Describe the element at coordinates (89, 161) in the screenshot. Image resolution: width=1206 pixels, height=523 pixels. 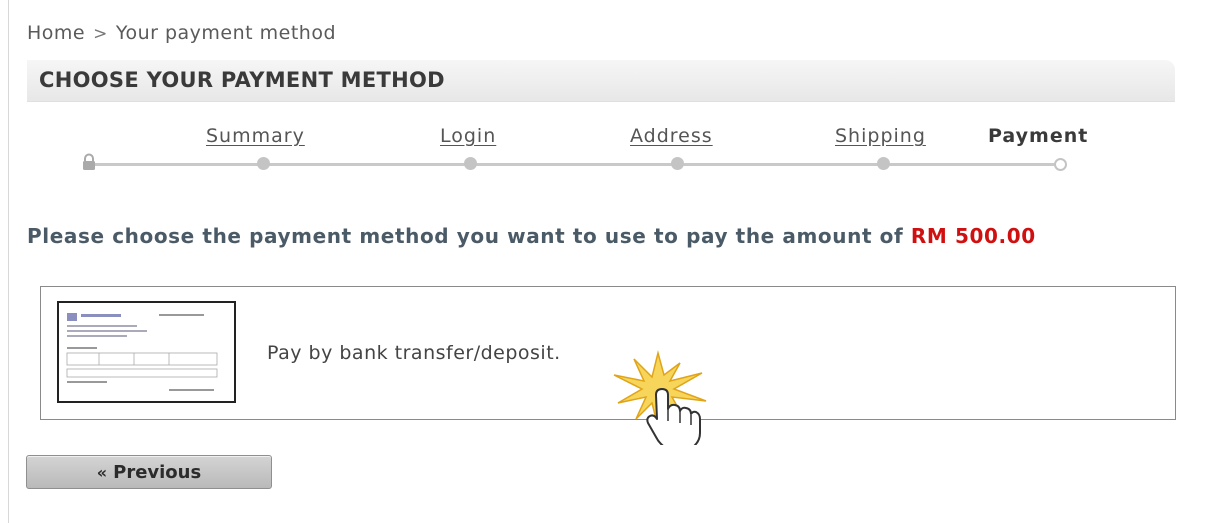
I see `lock-icon` at that location.